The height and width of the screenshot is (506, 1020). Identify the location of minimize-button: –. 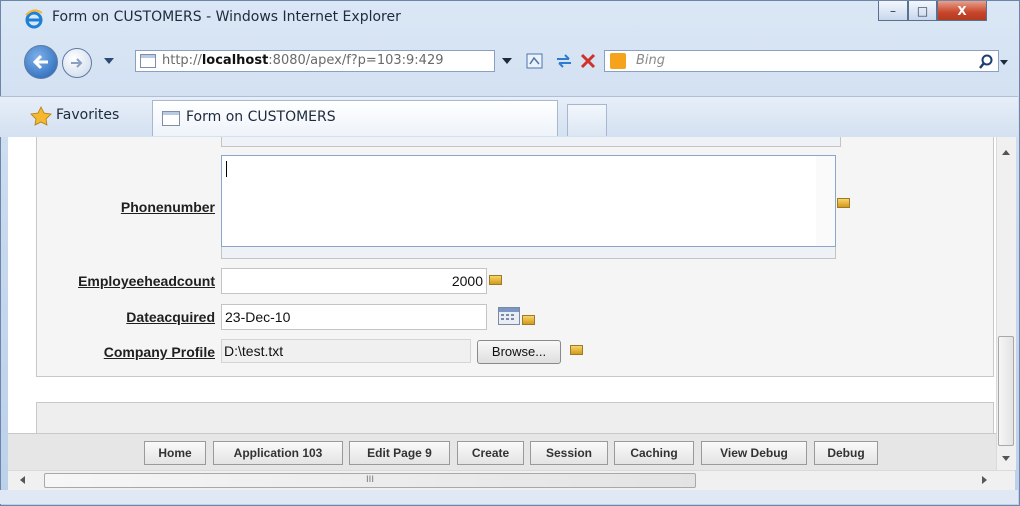
(893, 11).